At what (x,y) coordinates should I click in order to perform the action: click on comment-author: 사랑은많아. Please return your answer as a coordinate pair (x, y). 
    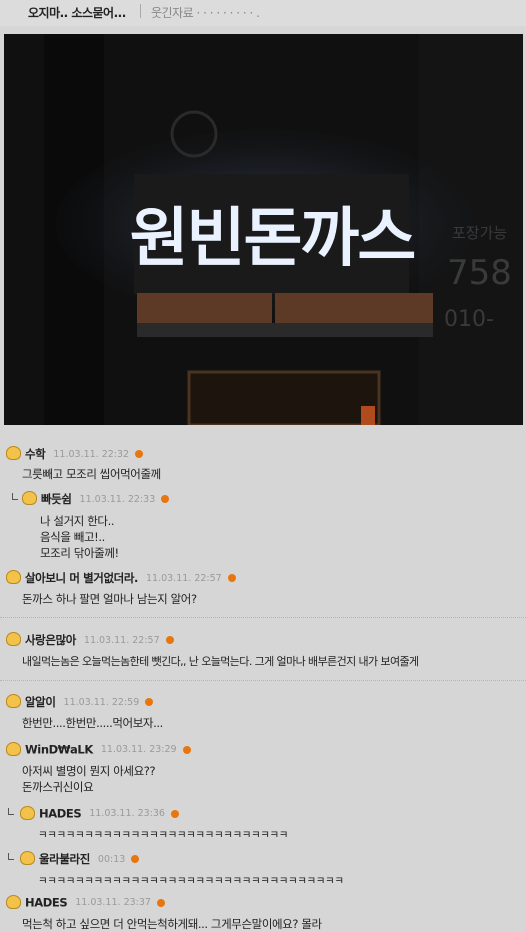
    Looking at the image, I should click on (50, 640).